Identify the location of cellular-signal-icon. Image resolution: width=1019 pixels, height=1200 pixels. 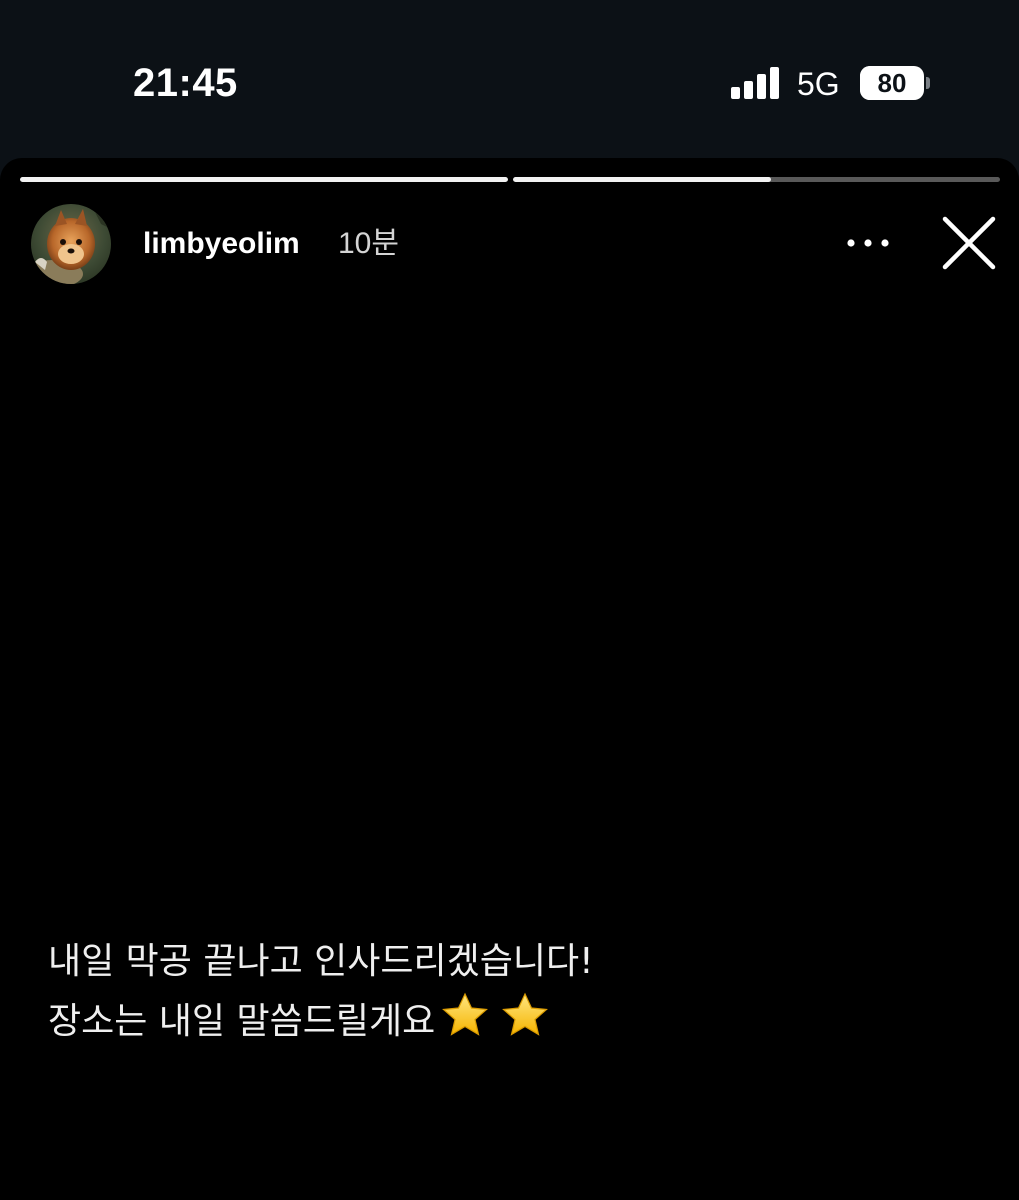
(756, 83).